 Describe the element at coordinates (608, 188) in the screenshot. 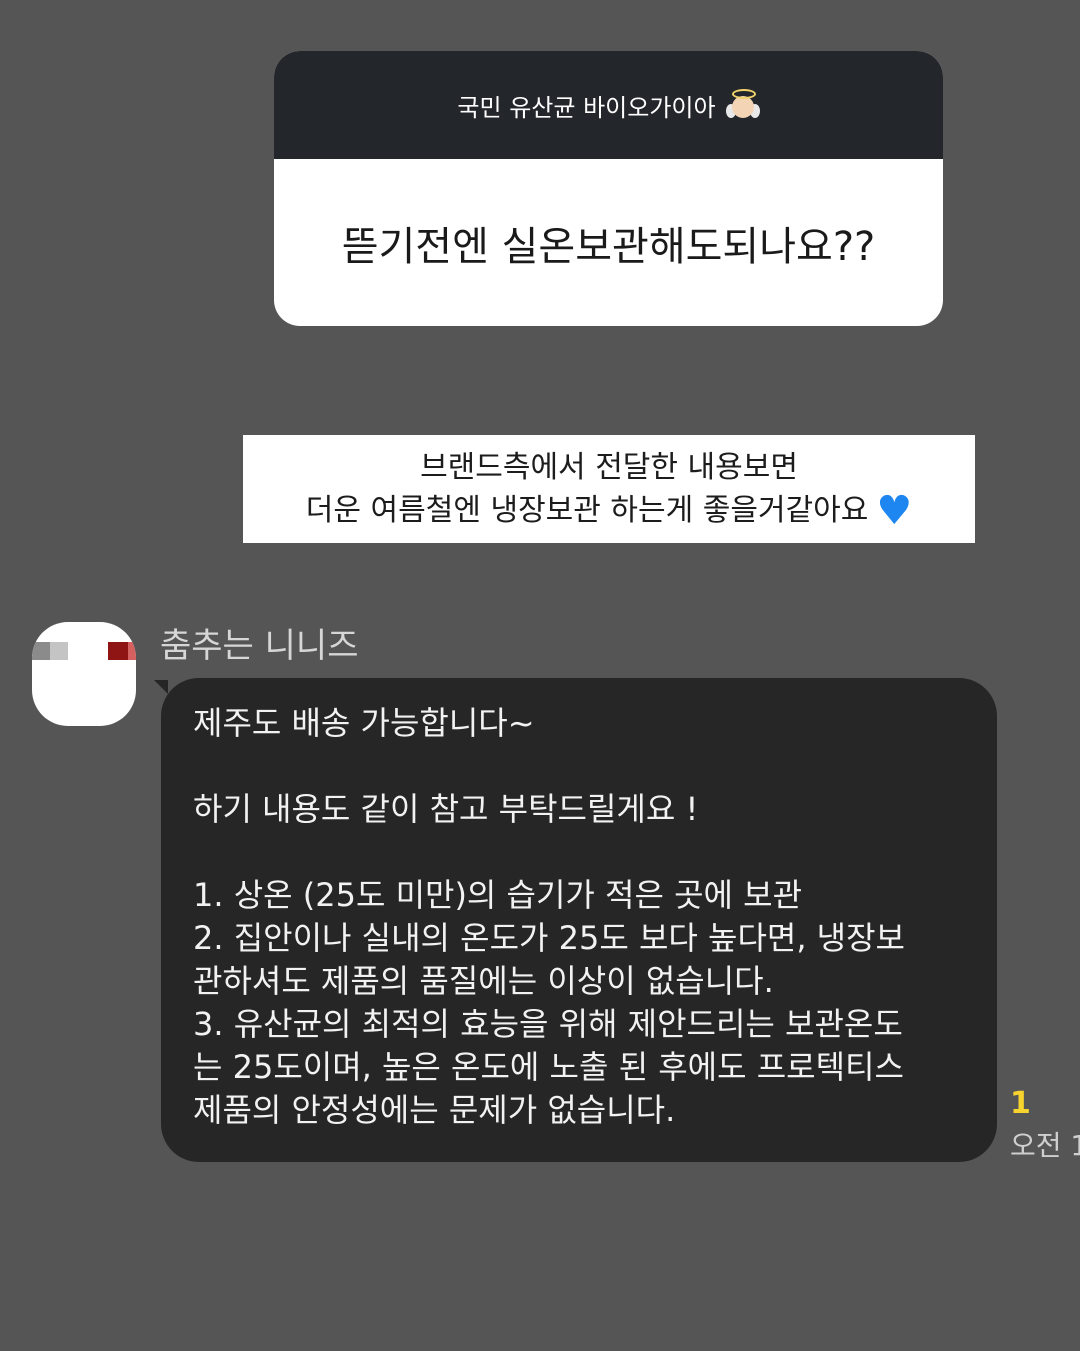

I see `question-sticker: 국민 유산균 바이오가이아 뜯기전엔 실온보관해도되나요??` at that location.